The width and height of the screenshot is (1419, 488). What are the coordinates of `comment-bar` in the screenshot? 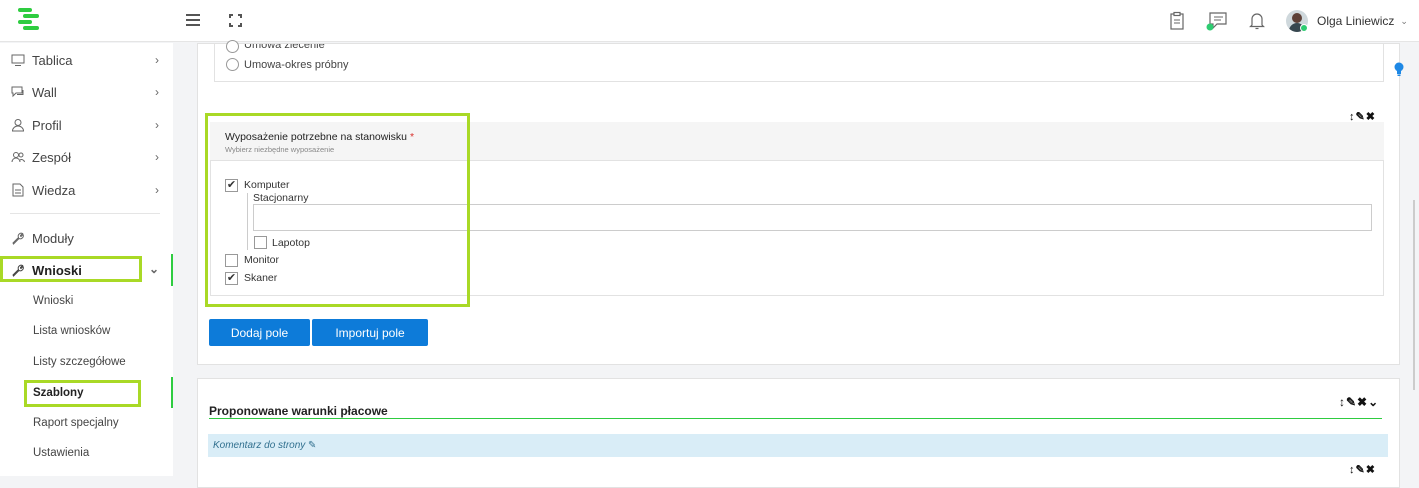 It's located at (798, 445).